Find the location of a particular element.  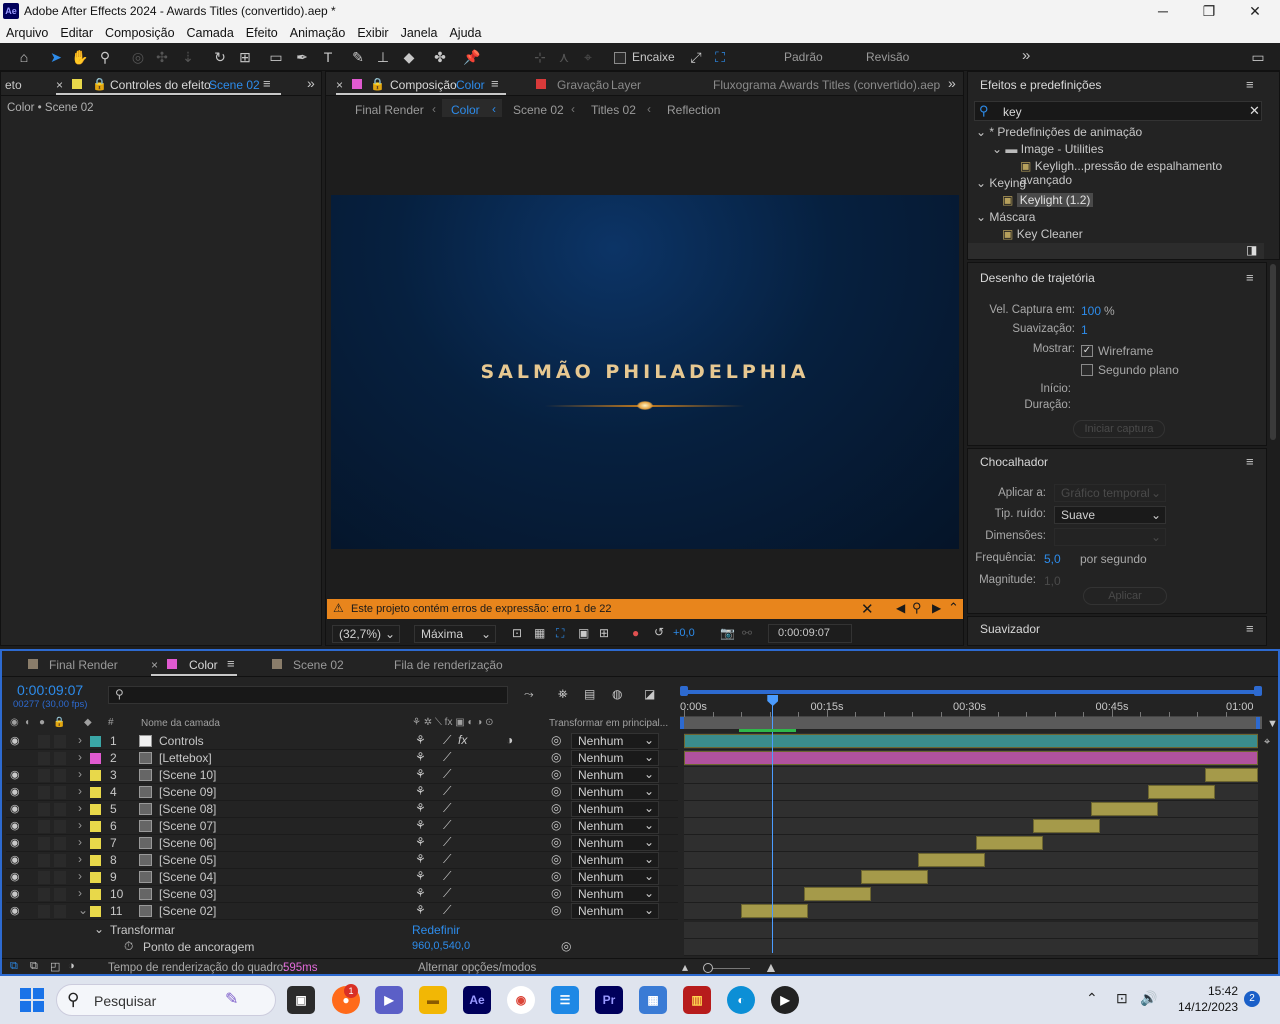

right-scrollbar-thumb is located at coordinates (1273, 352).